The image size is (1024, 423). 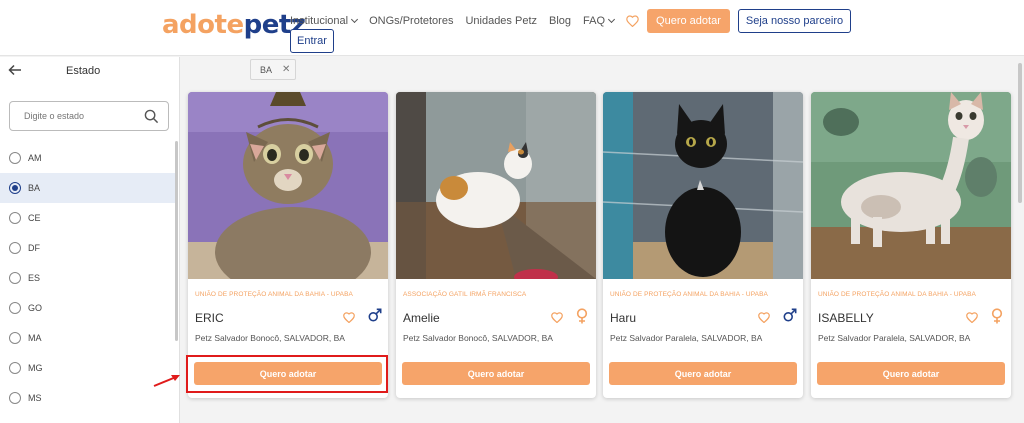 I want to click on pet-name: Amelie, so click(x=421, y=318).